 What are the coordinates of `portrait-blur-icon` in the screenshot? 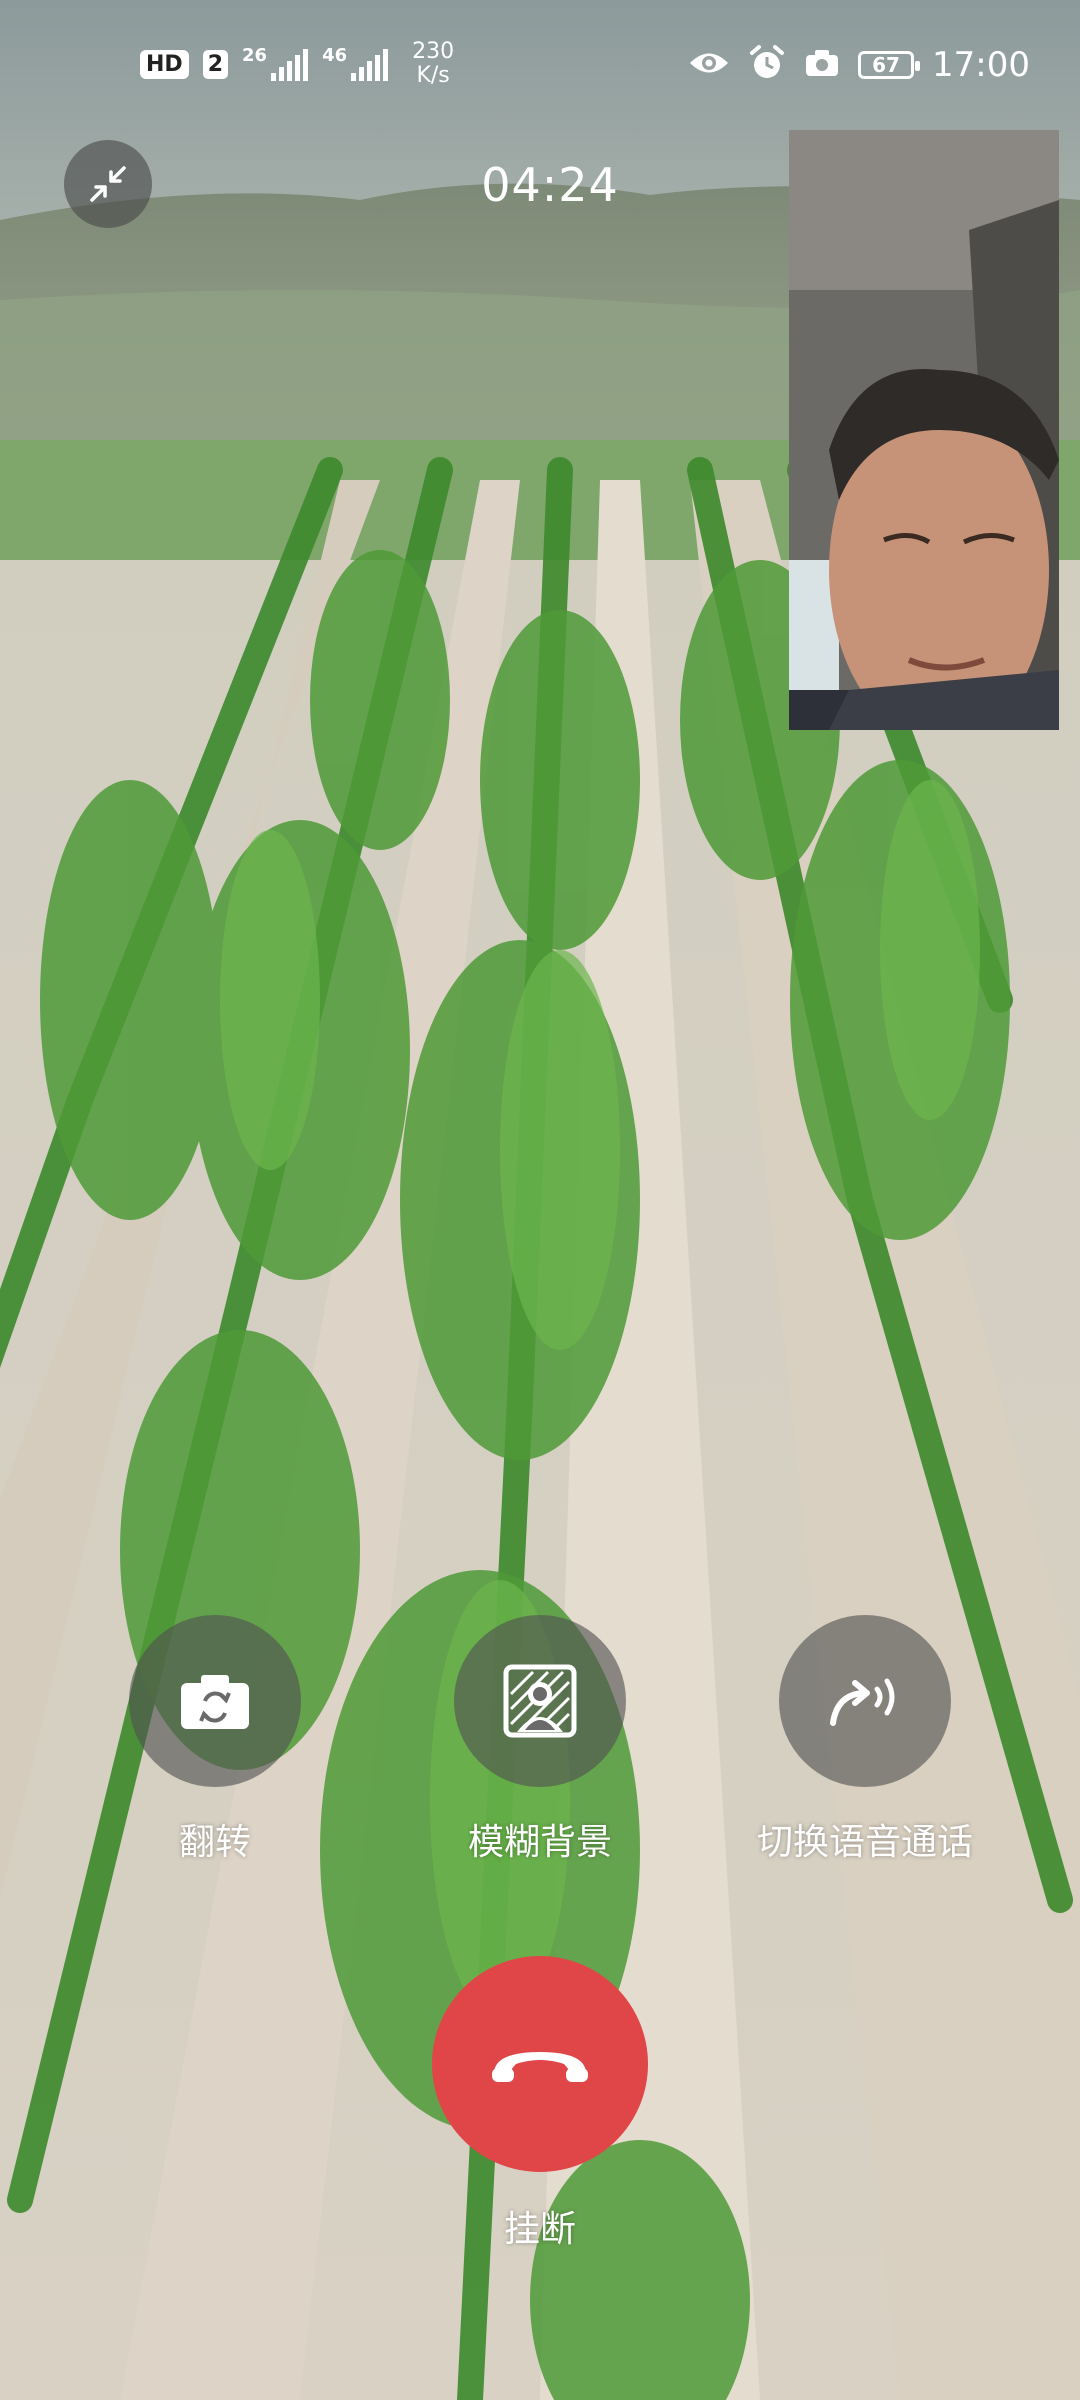 It's located at (540, 1701).